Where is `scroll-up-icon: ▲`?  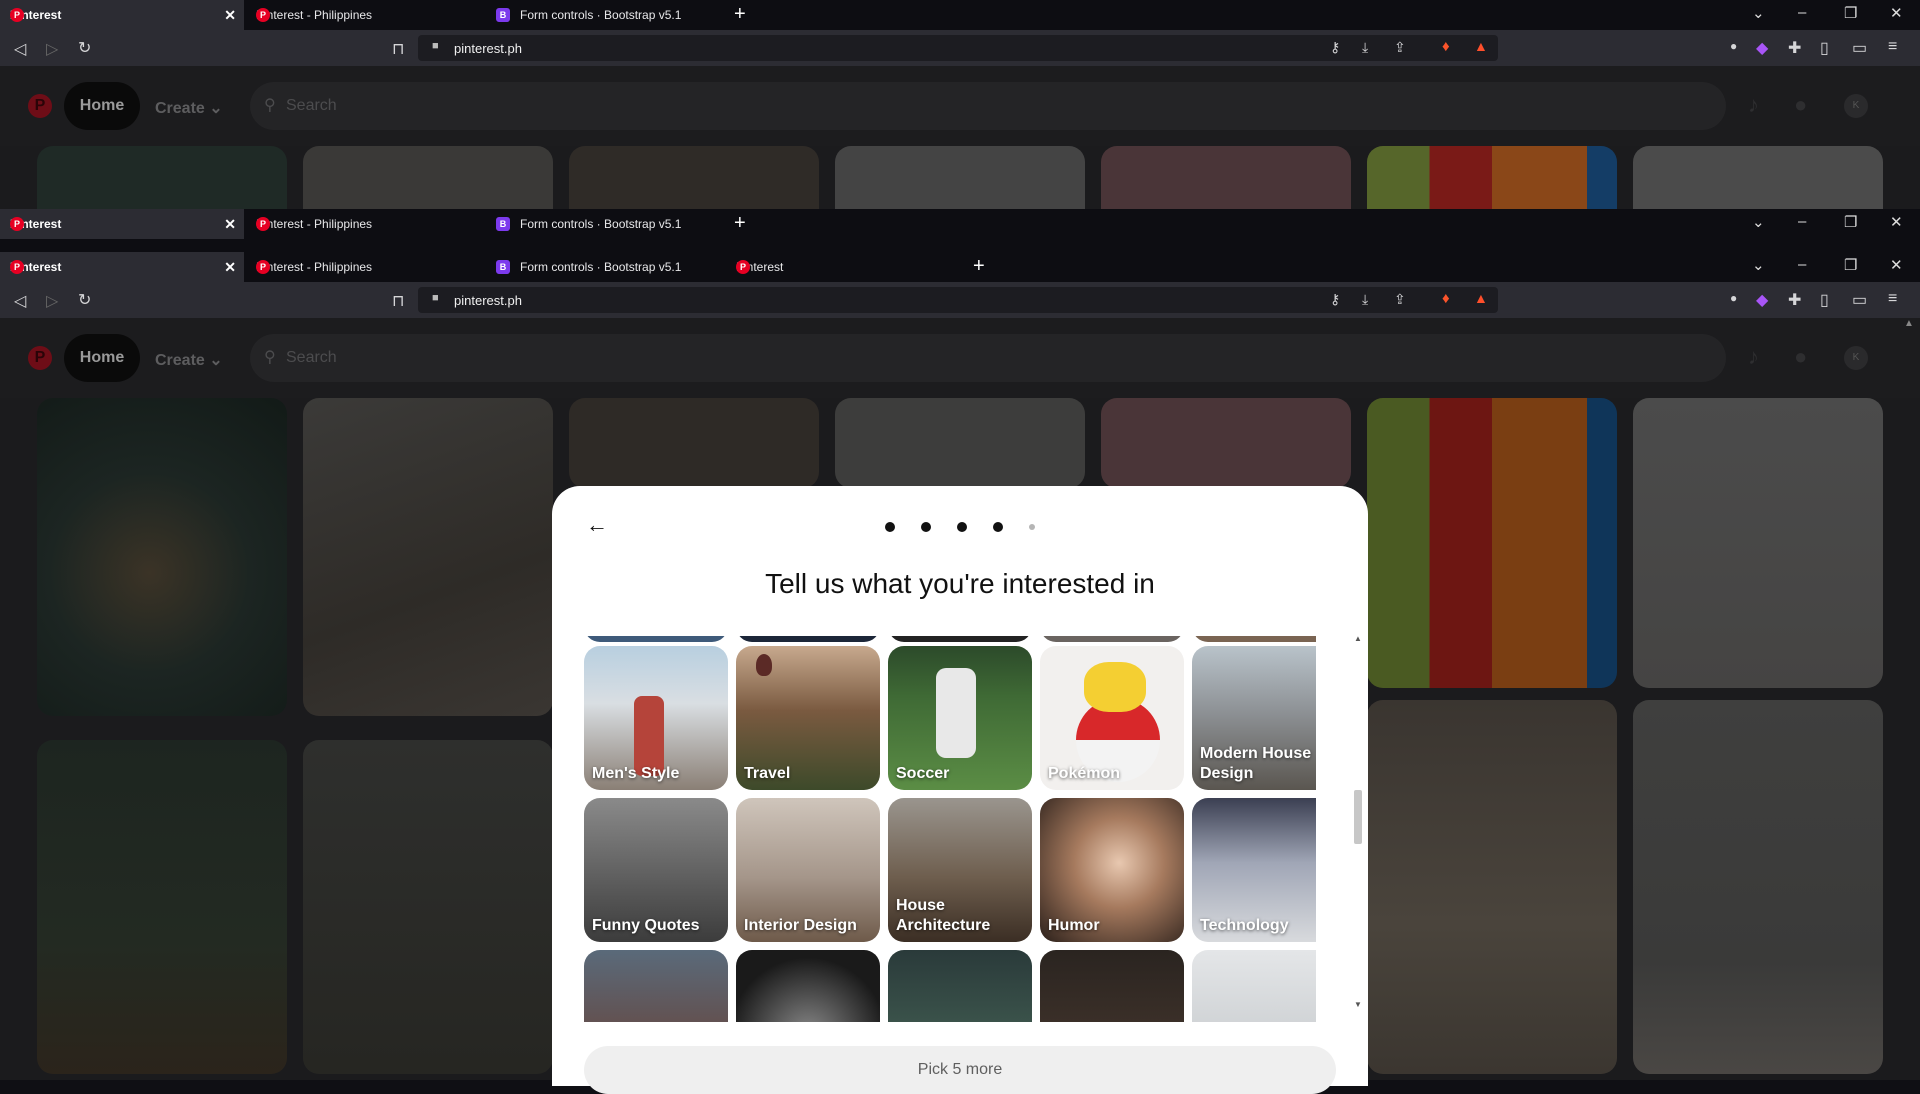
scroll-up-icon: ▲ is located at coordinates (1358, 638).